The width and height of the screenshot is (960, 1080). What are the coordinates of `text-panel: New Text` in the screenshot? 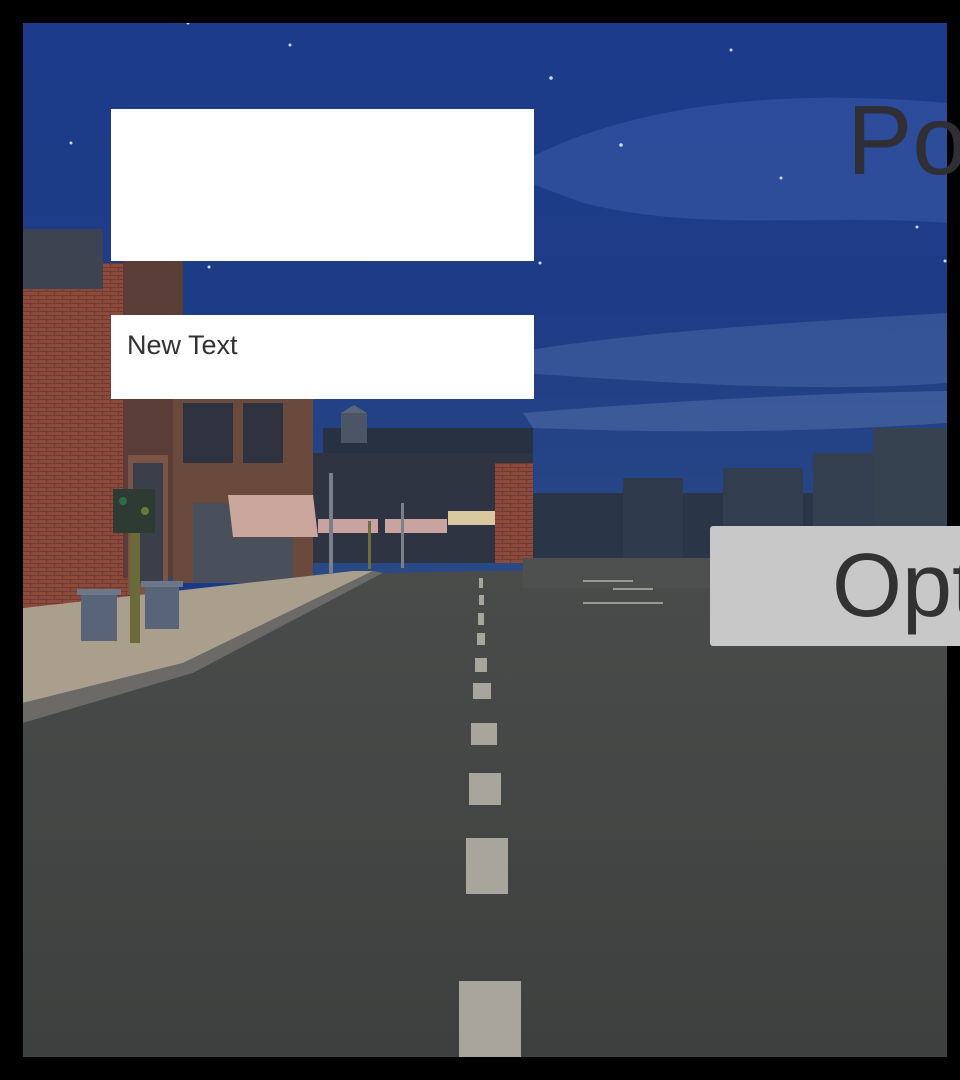 It's located at (322, 357).